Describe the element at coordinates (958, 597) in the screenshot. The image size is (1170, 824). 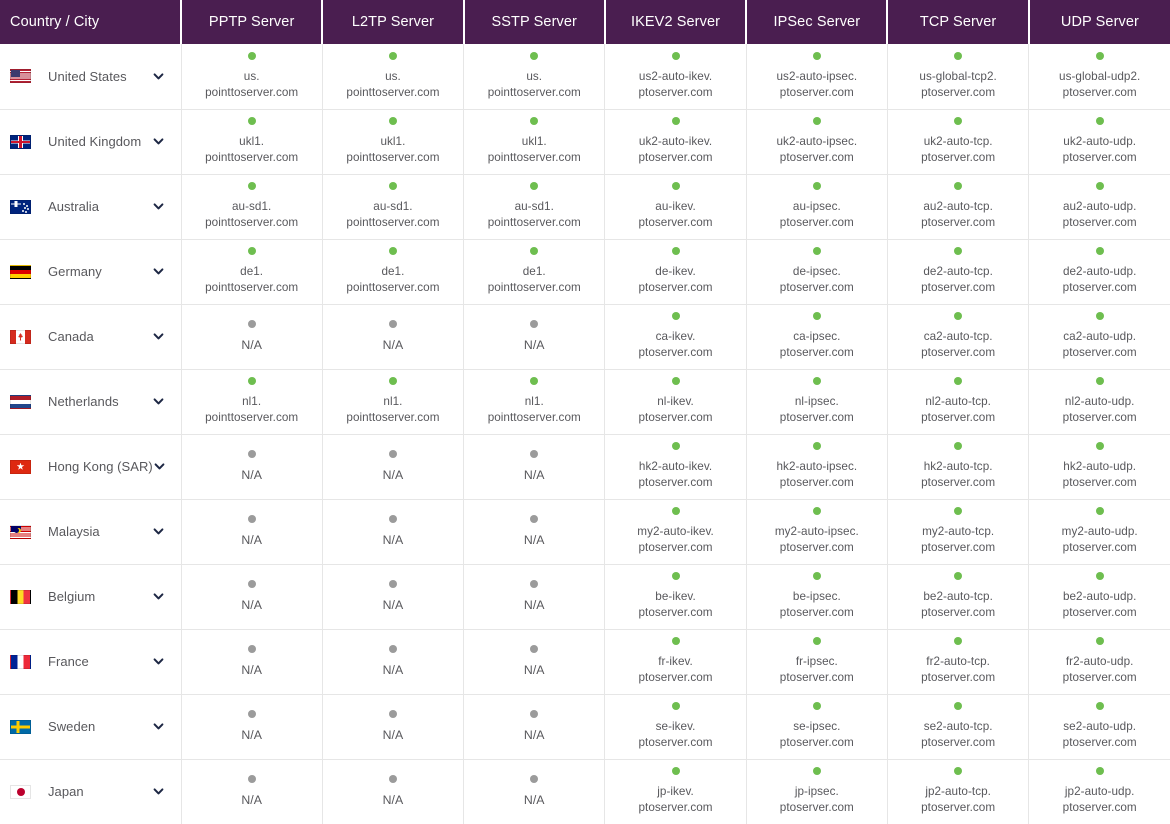
I see `server-cell-tcp: be2-auto-tcp. ptoserver.com` at that location.